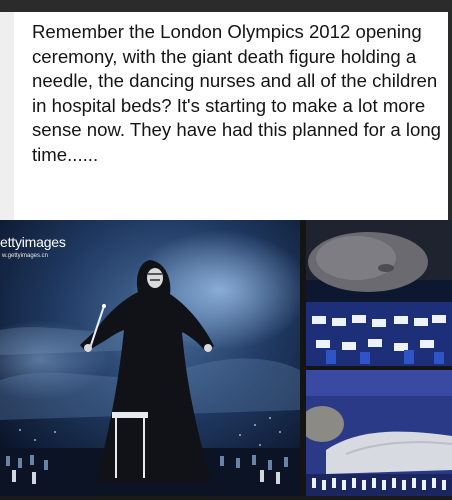  I want to click on left-strip, so click(7, 117).